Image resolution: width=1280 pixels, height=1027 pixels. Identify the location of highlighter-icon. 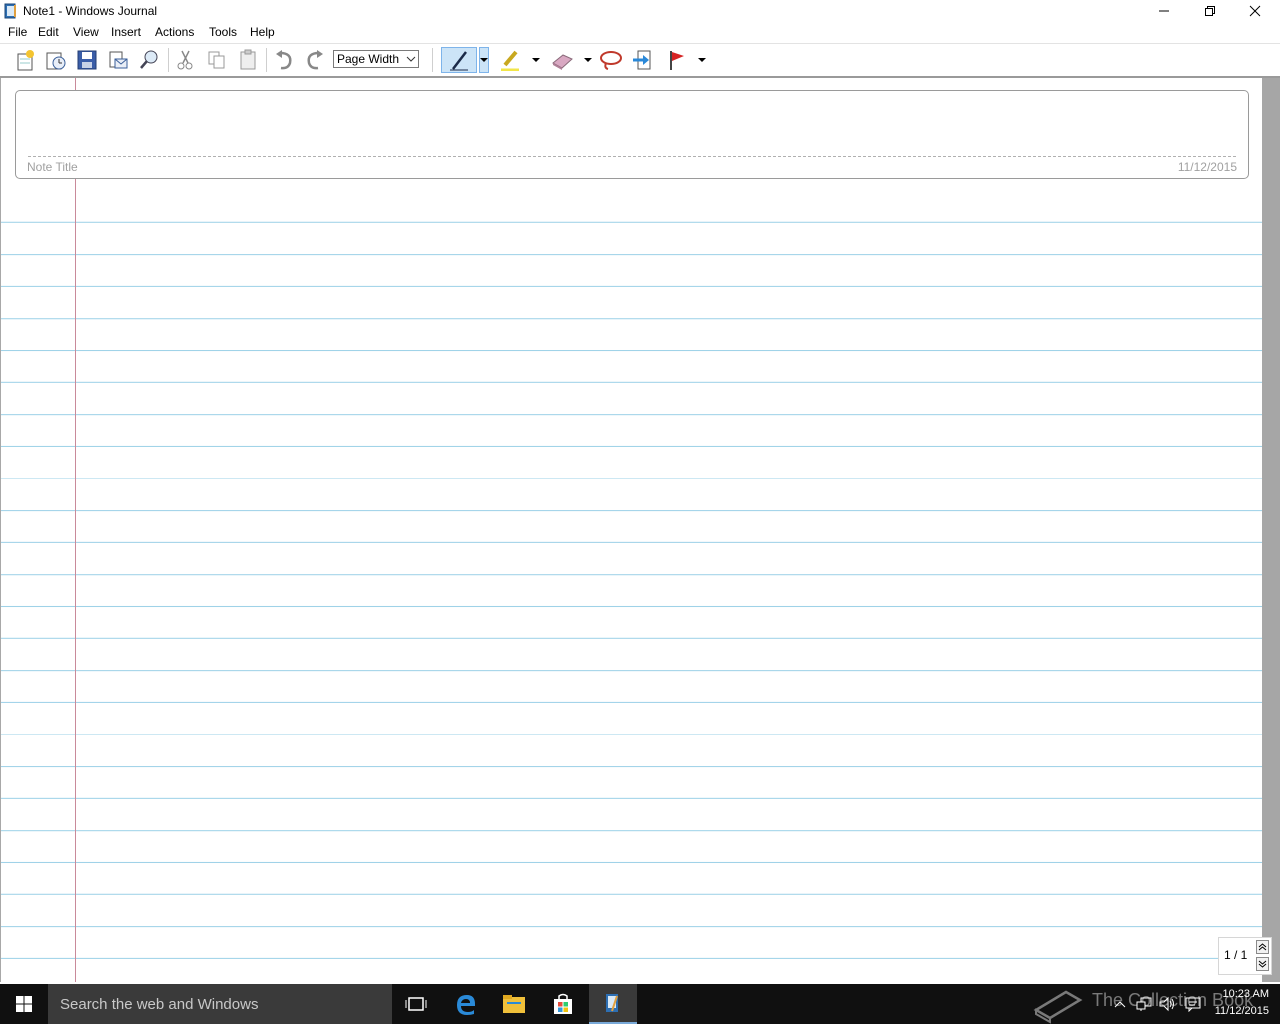
(510, 60).